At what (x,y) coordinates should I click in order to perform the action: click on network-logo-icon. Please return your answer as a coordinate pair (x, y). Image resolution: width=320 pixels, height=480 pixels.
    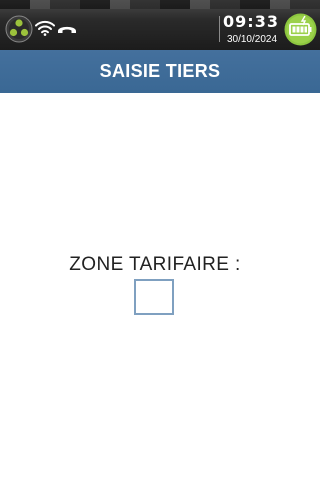
    Looking at the image, I should click on (19, 29).